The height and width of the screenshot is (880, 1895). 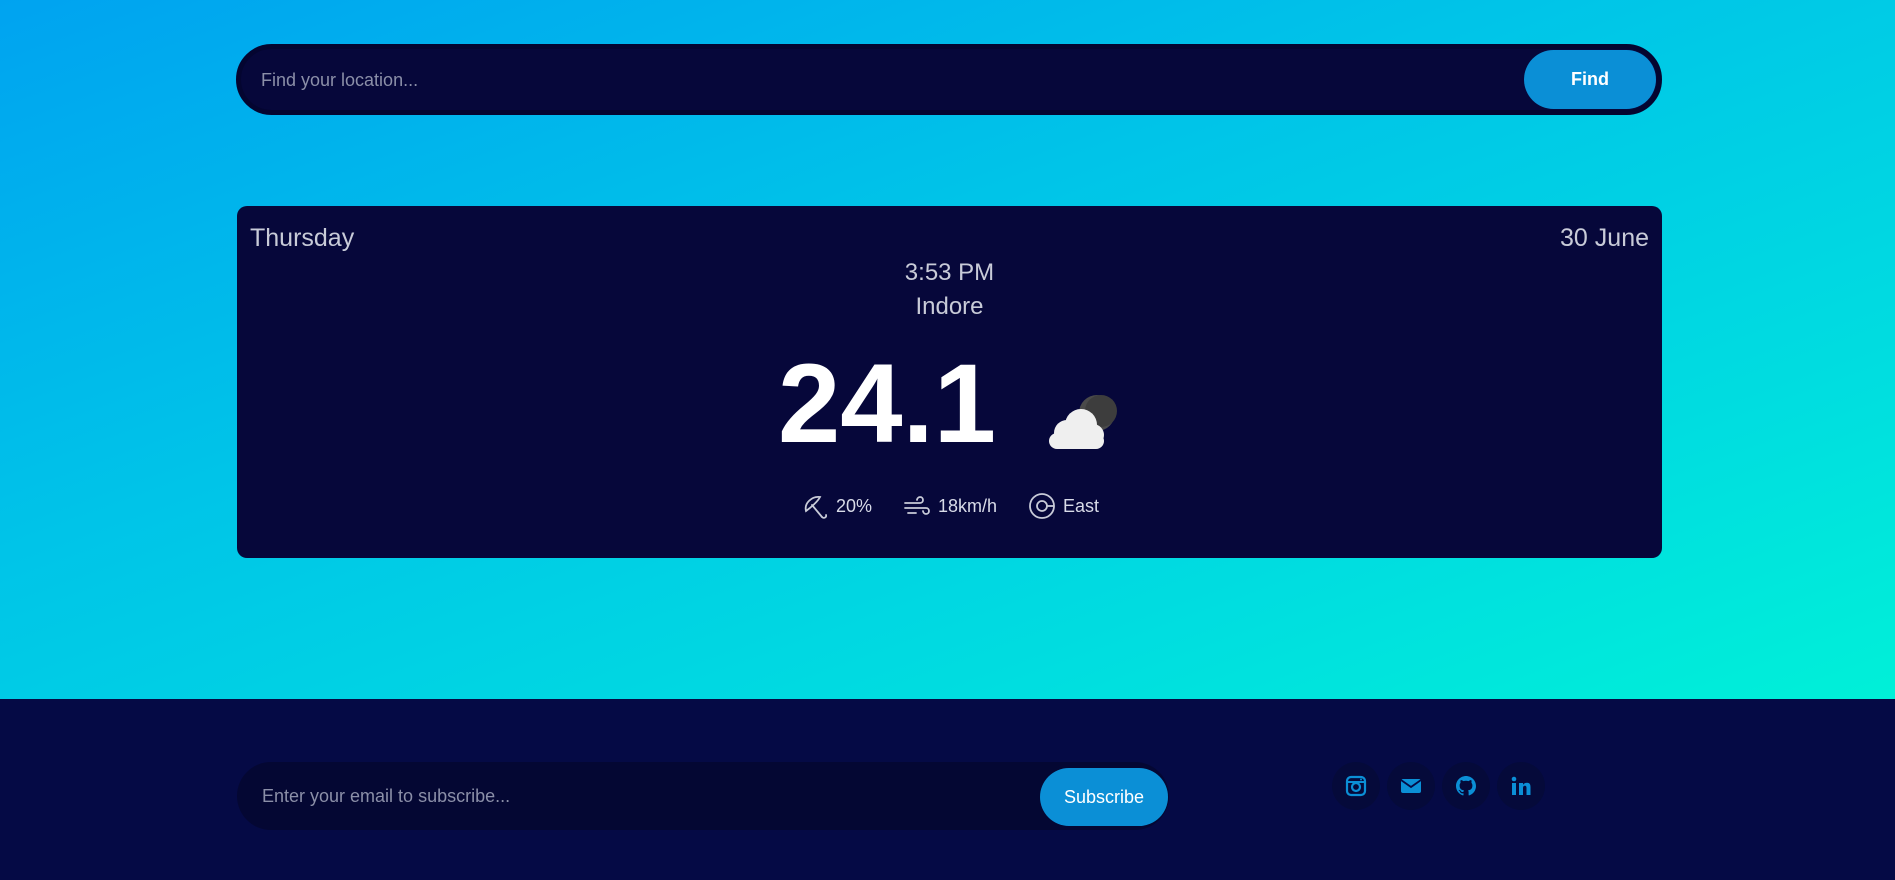 I want to click on email-icon, so click(x=1411, y=786).